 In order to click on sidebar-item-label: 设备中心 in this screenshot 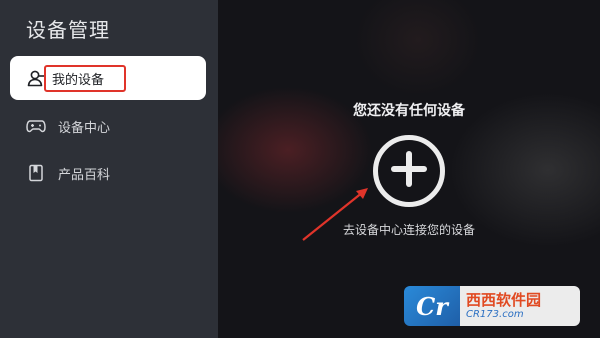, I will do `click(84, 128)`.